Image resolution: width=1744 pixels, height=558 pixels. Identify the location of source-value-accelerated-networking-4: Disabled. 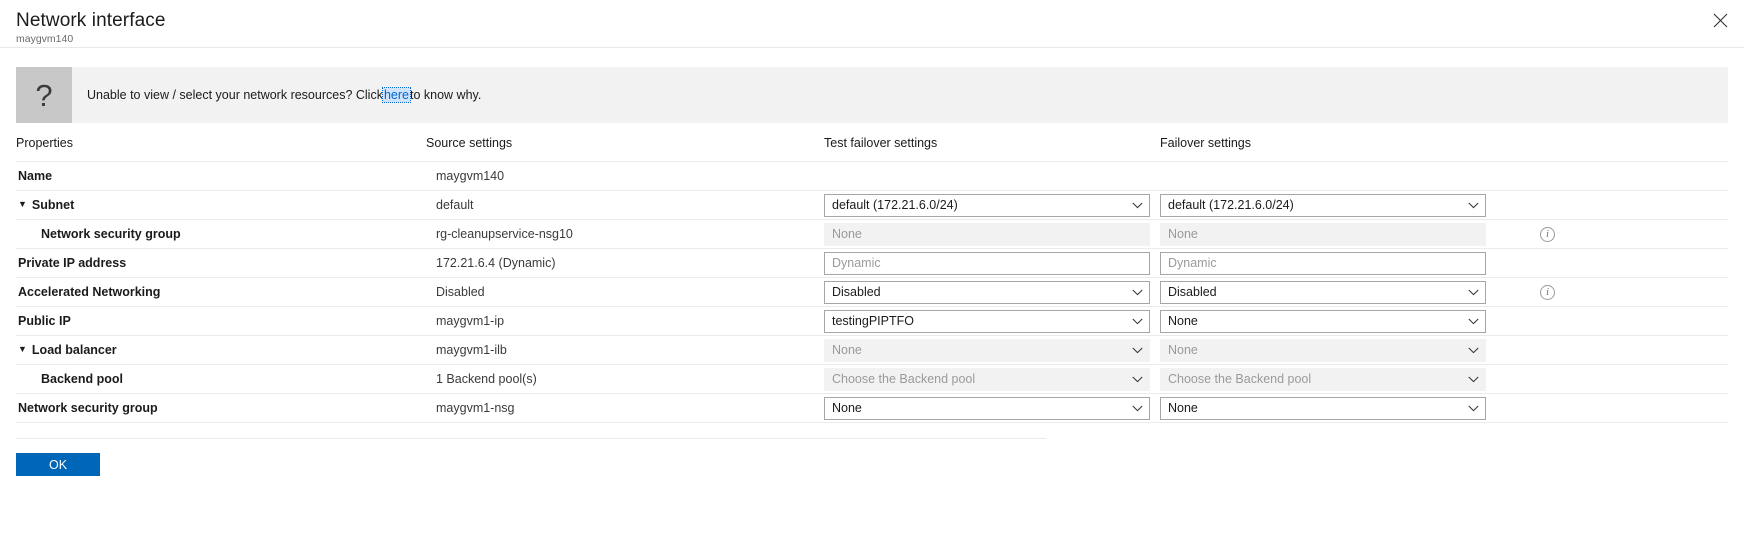
(460, 292).